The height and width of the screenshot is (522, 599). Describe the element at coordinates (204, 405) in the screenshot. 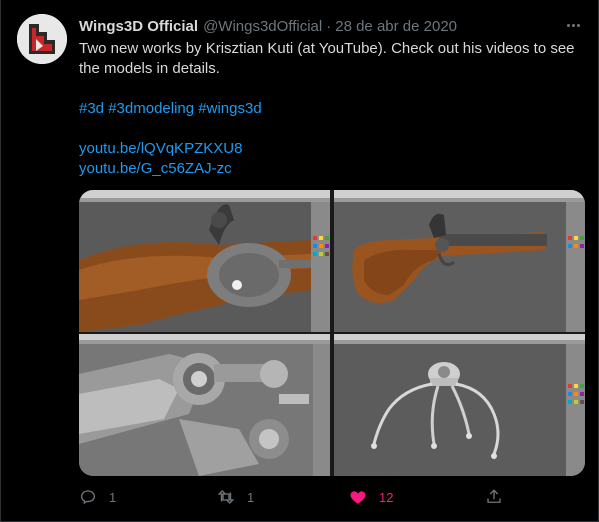

I see `media-image-robot-closeup` at that location.